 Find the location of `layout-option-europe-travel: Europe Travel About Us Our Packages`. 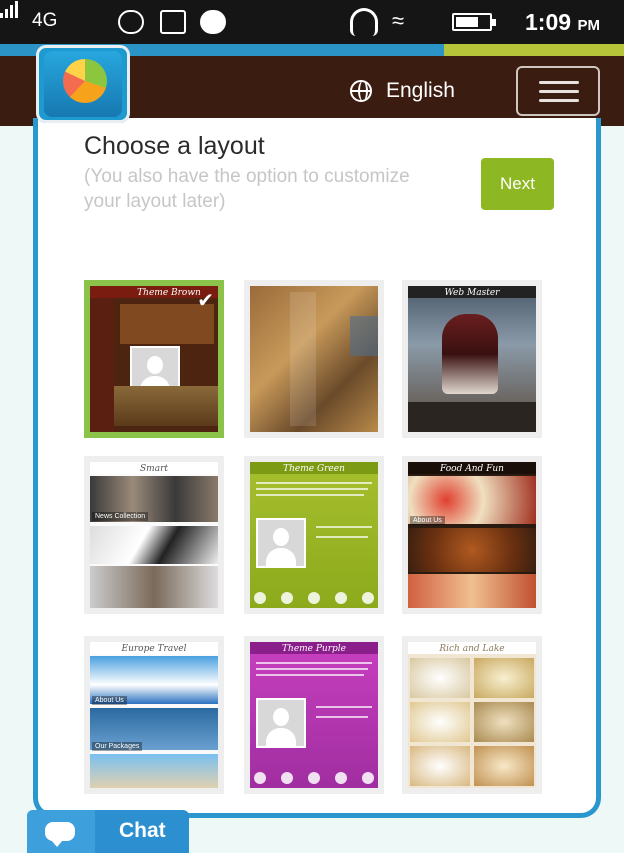

layout-option-europe-travel: Europe Travel About Us Our Packages is located at coordinates (154, 715).